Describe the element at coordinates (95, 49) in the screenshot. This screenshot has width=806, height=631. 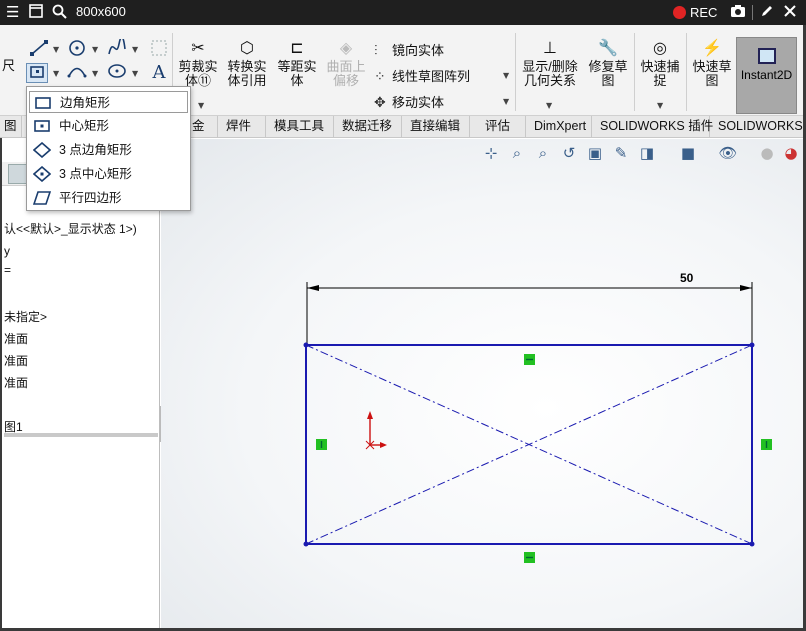
I see `circle-dropdown-icon: ▼` at that location.